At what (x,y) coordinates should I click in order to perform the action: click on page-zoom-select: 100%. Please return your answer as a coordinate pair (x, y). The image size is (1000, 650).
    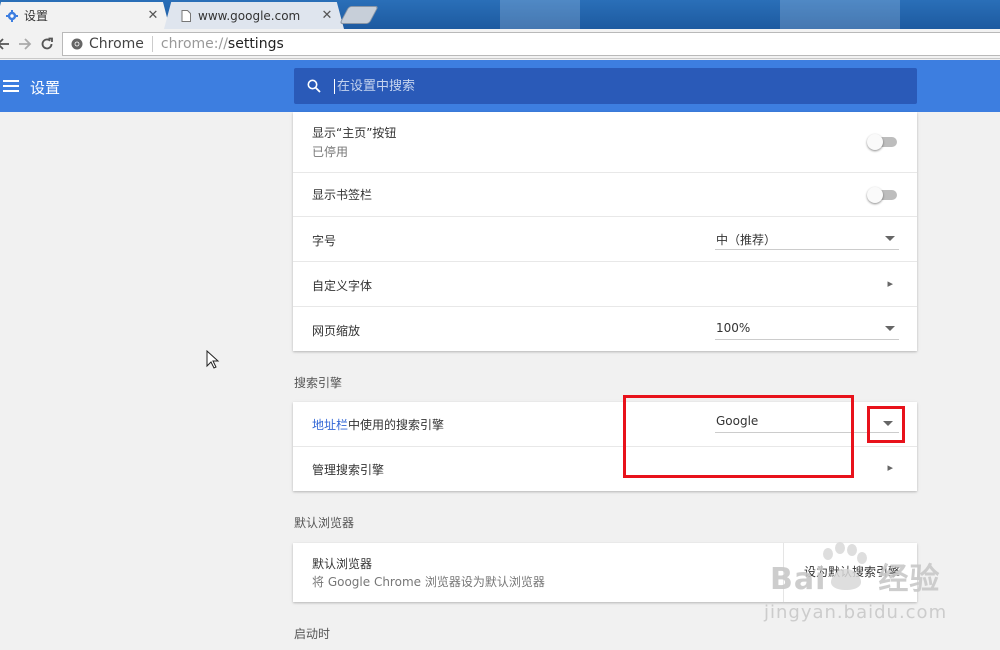
    Looking at the image, I should click on (807, 329).